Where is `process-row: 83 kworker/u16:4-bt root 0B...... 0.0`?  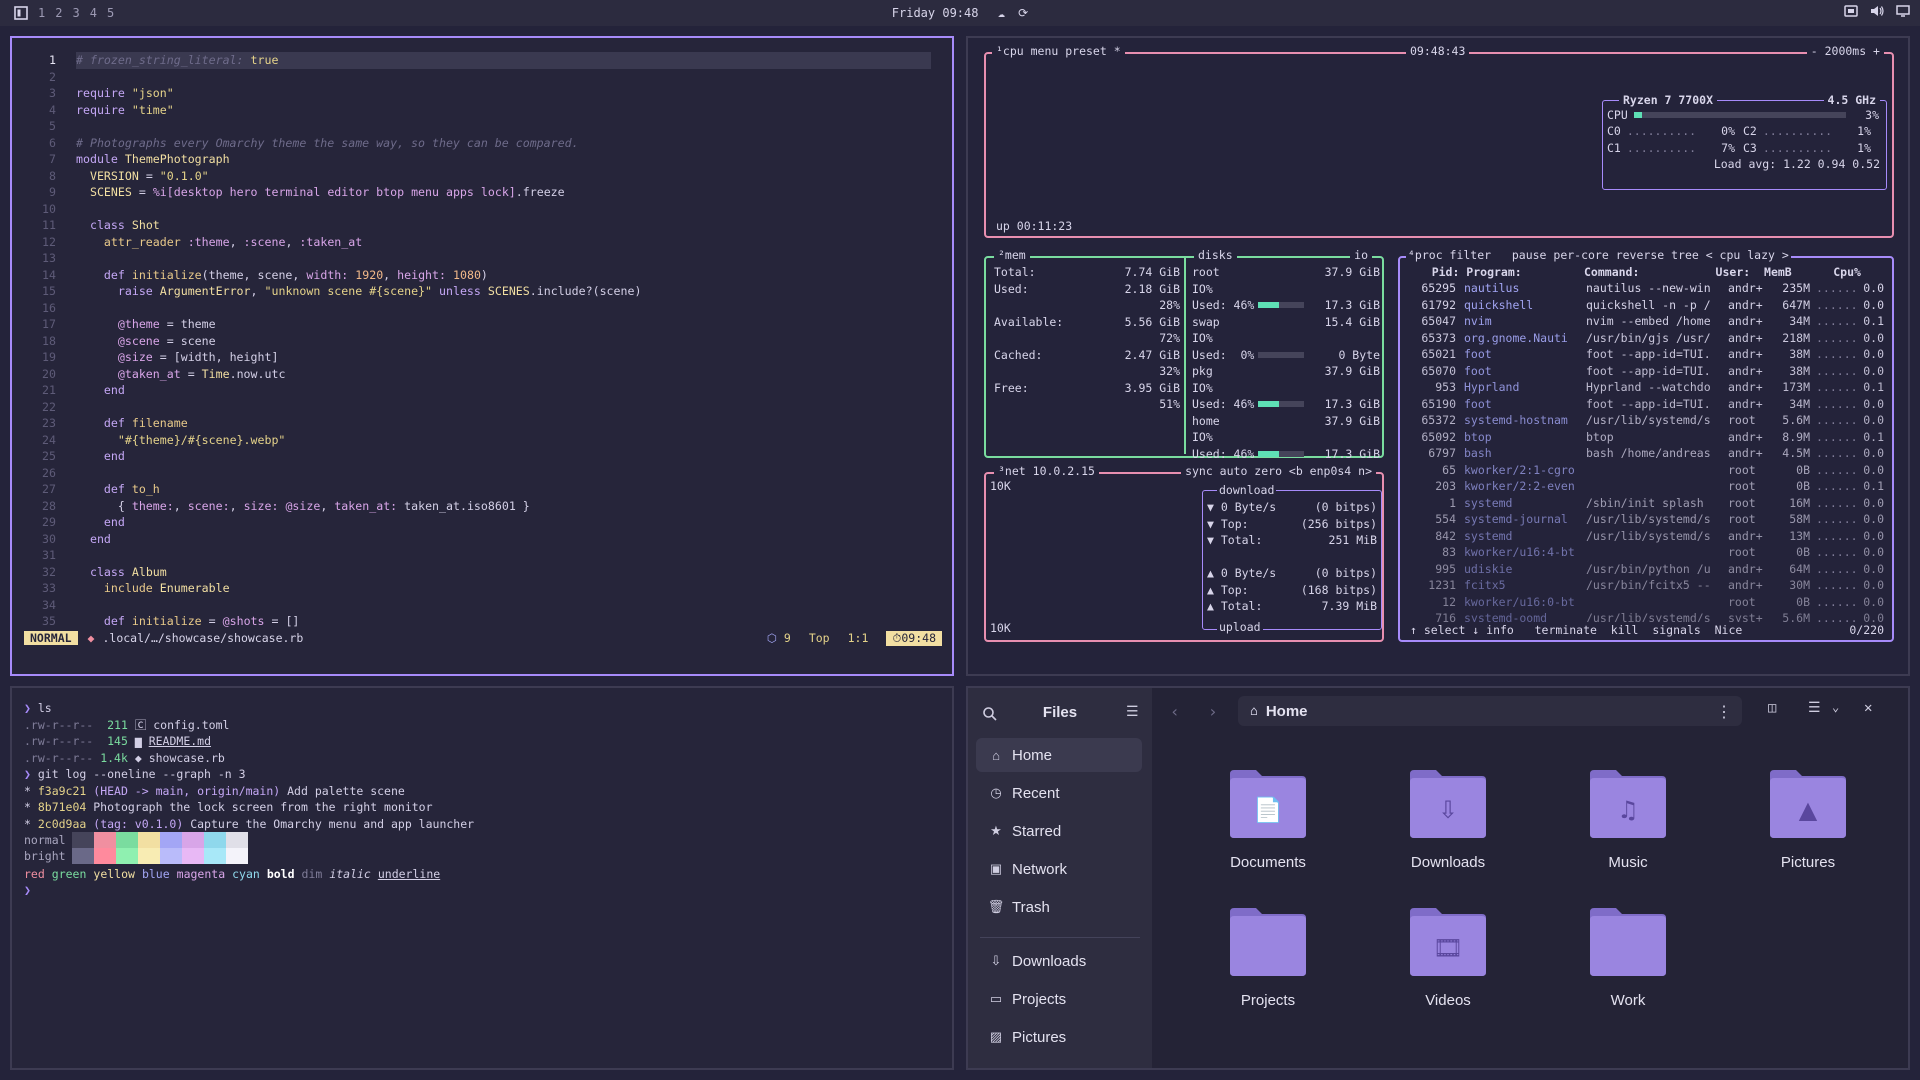
process-row: 83 kworker/u16:4-bt root 0B...... 0.0 is located at coordinates (1646, 552).